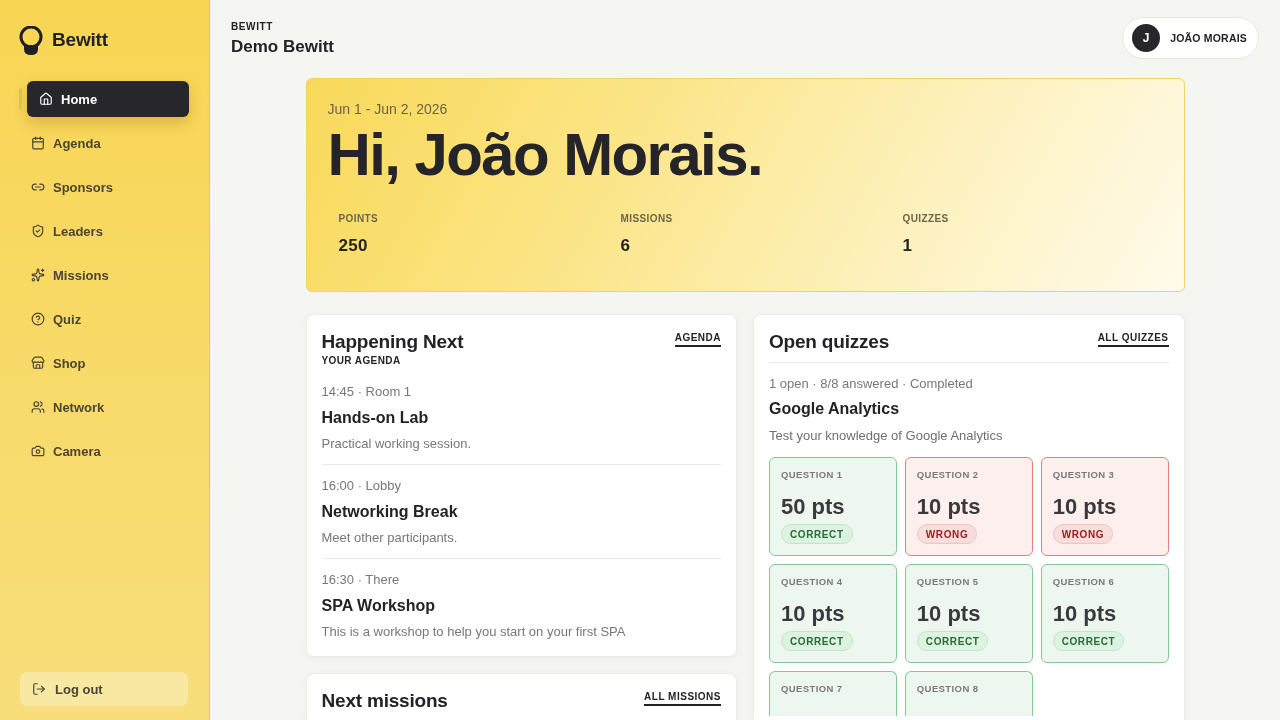 This screenshot has width=1280, height=720. What do you see at coordinates (389, 538) in the screenshot?
I see `event-description: Meet other participants.` at bounding box center [389, 538].